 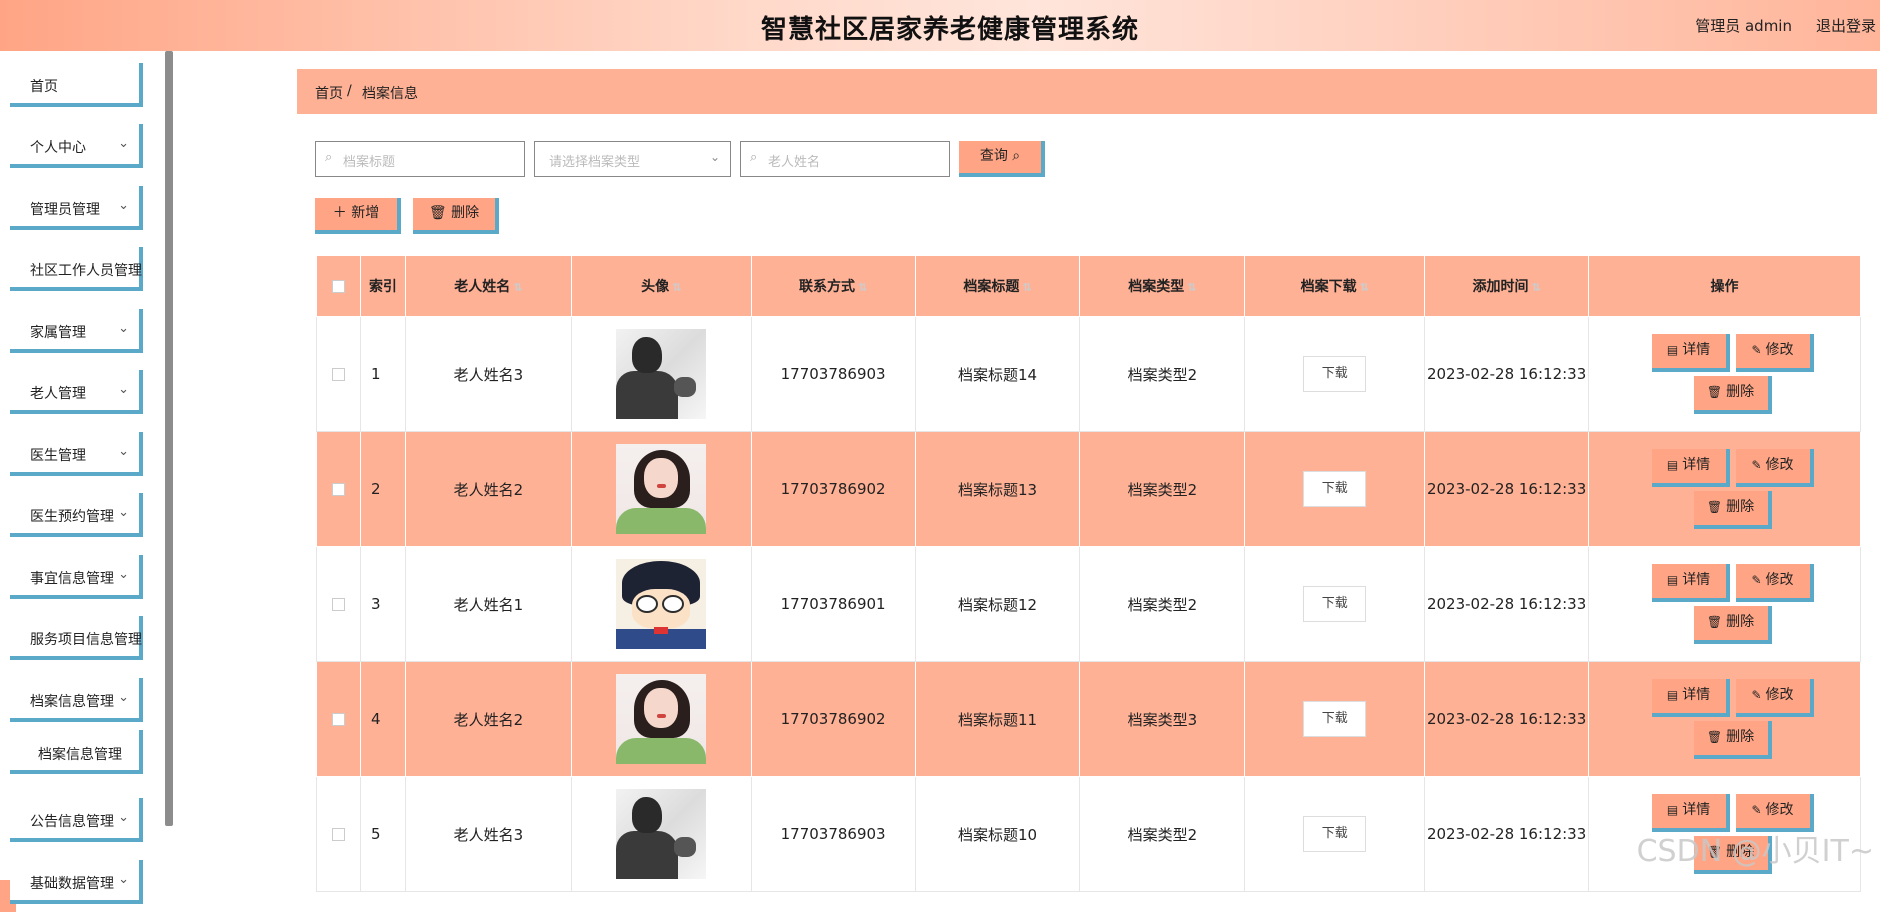 I want to click on sidebar-item: 家属管理 ⌄, so click(x=76, y=331).